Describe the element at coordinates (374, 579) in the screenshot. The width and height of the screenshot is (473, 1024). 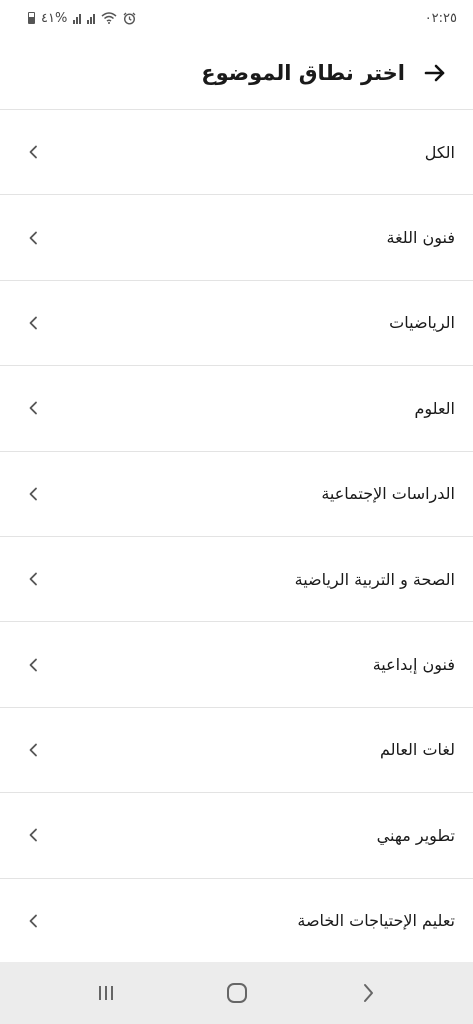
I see `list-item-label: الصحة و التربية الرياضية` at that location.